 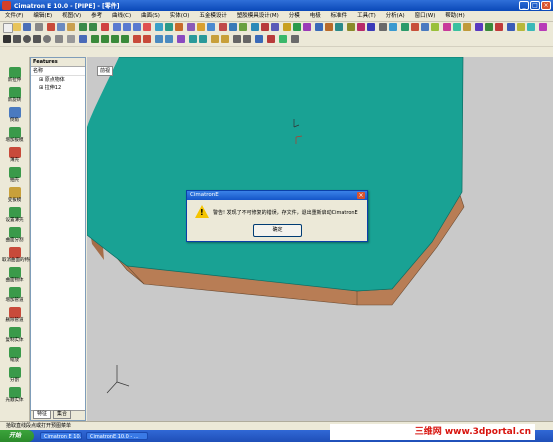 I want to click on trim-icon, so click(x=215, y=39).